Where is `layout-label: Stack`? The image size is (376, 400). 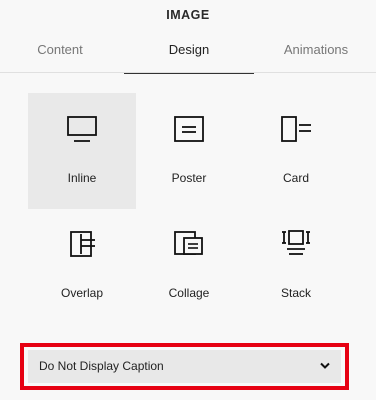 layout-label: Stack is located at coordinates (295, 293).